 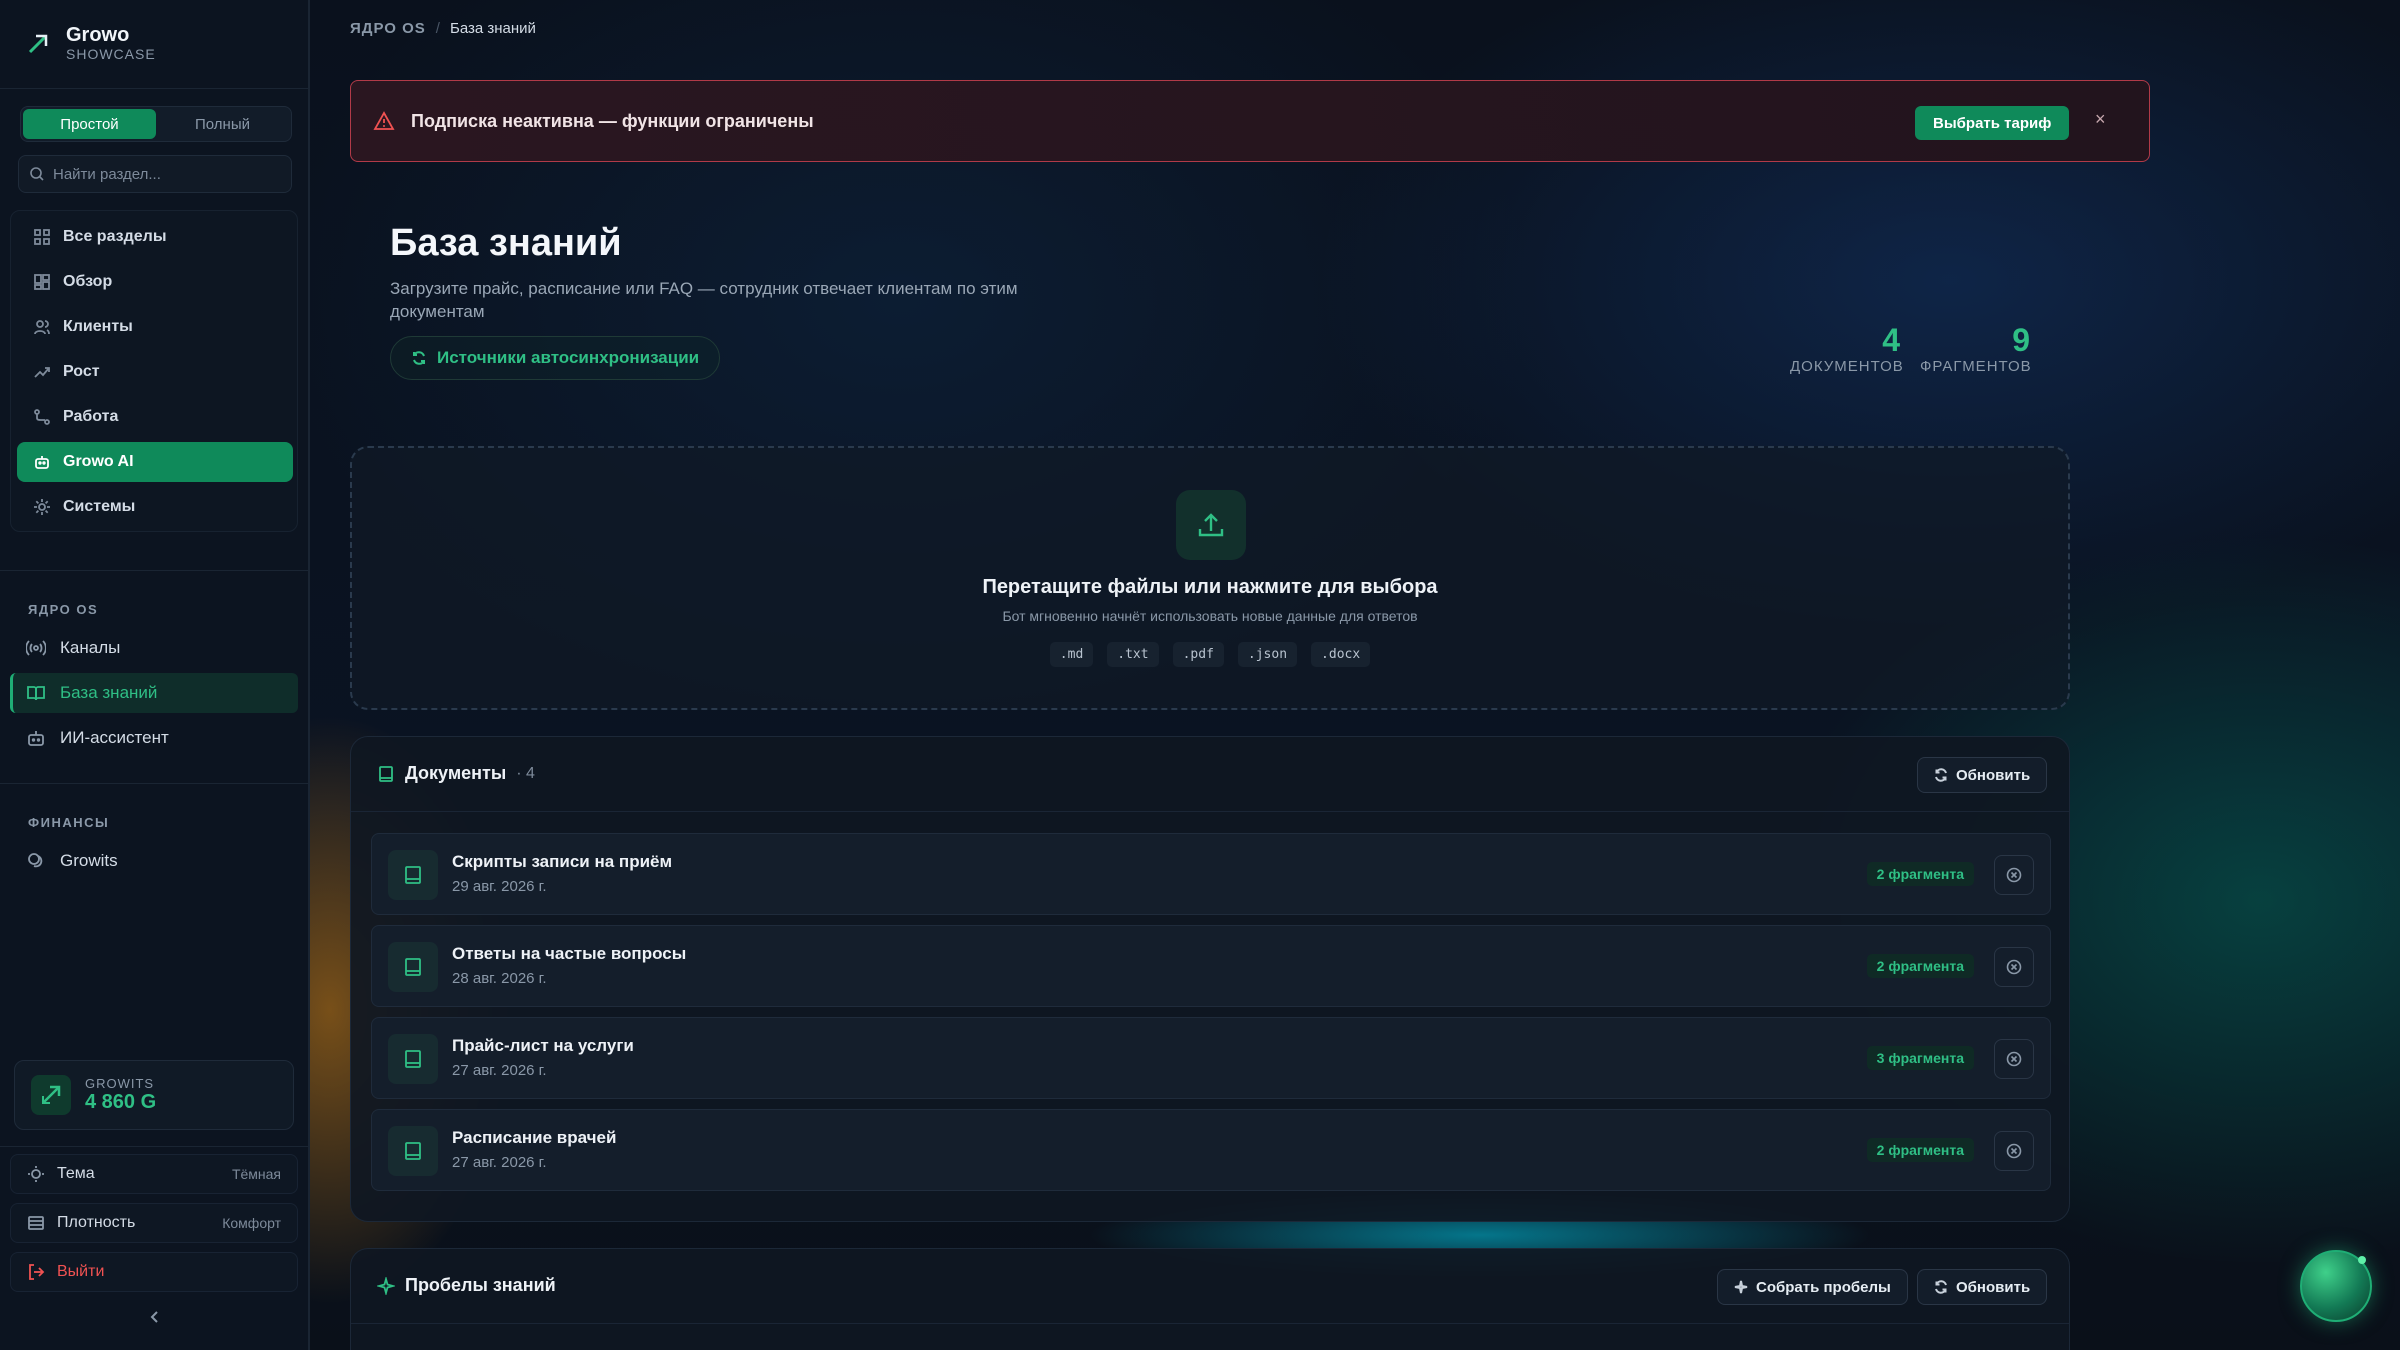 What do you see at coordinates (154, 738) in the screenshot?
I see `sidebar-item-ai-assistant: ИИ-ассистент` at bounding box center [154, 738].